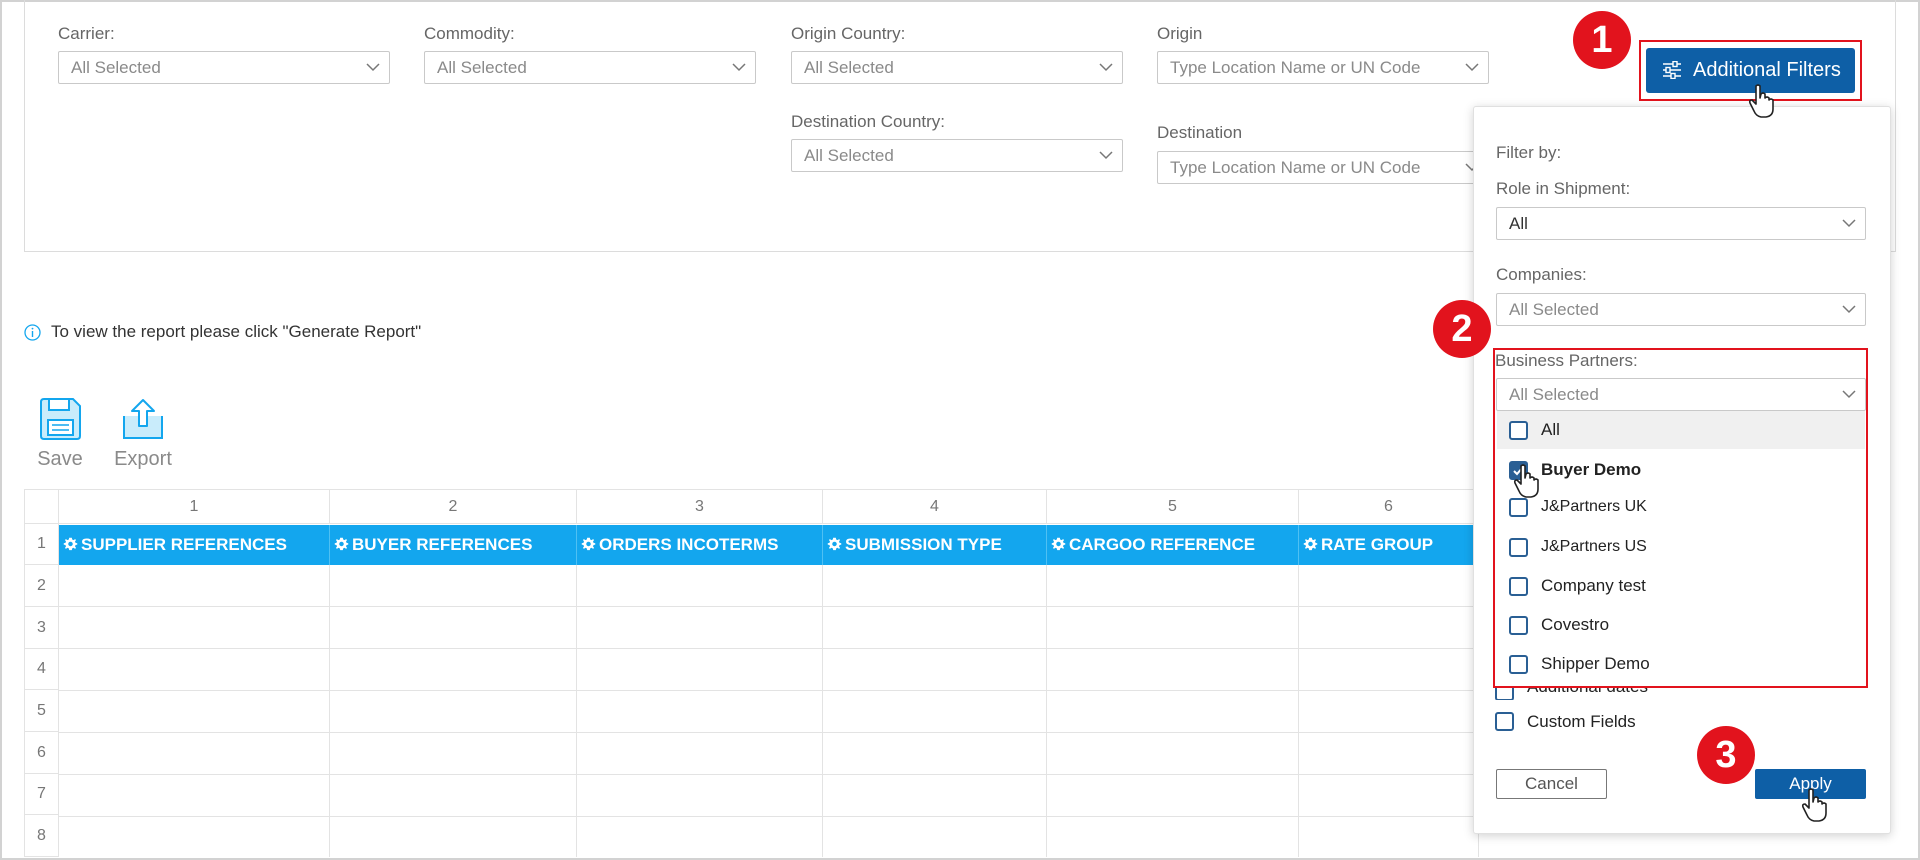  What do you see at coordinates (1594, 506) in the screenshot?
I see `option-label: J&Partners UK` at bounding box center [1594, 506].